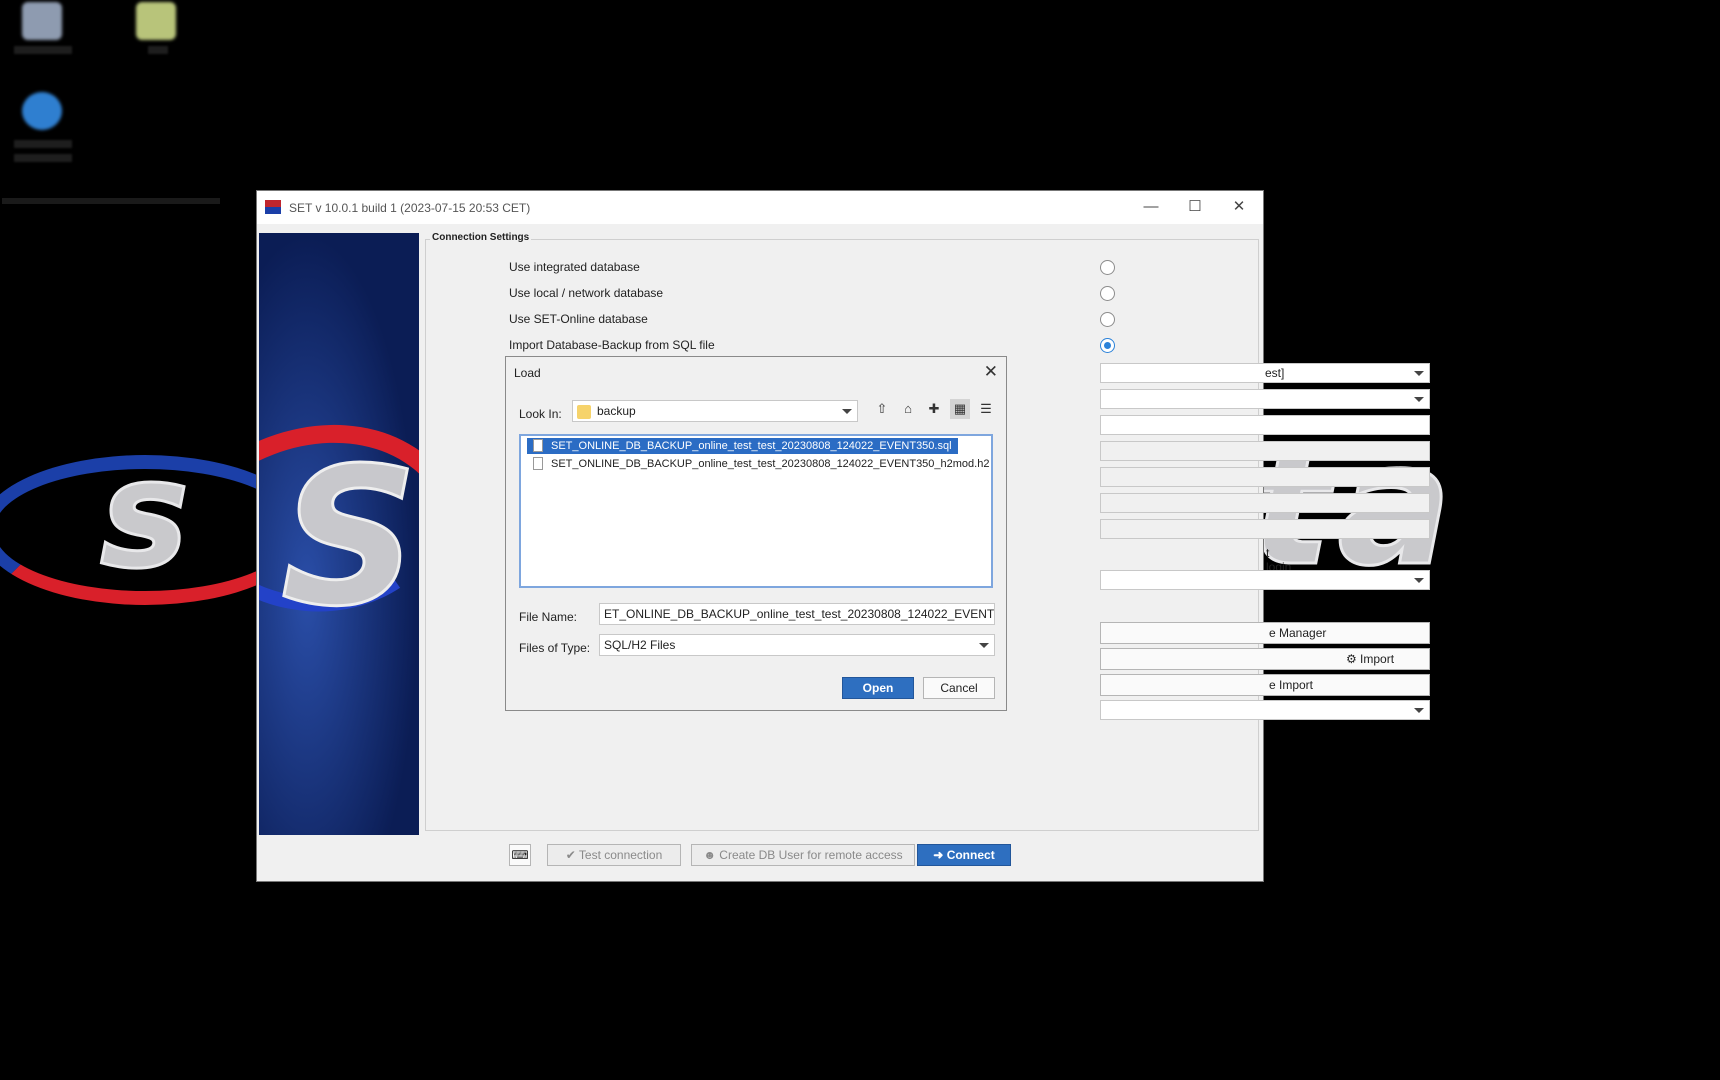 The width and height of the screenshot is (1720, 1080). I want to click on side-banner-image: S, so click(339, 534).